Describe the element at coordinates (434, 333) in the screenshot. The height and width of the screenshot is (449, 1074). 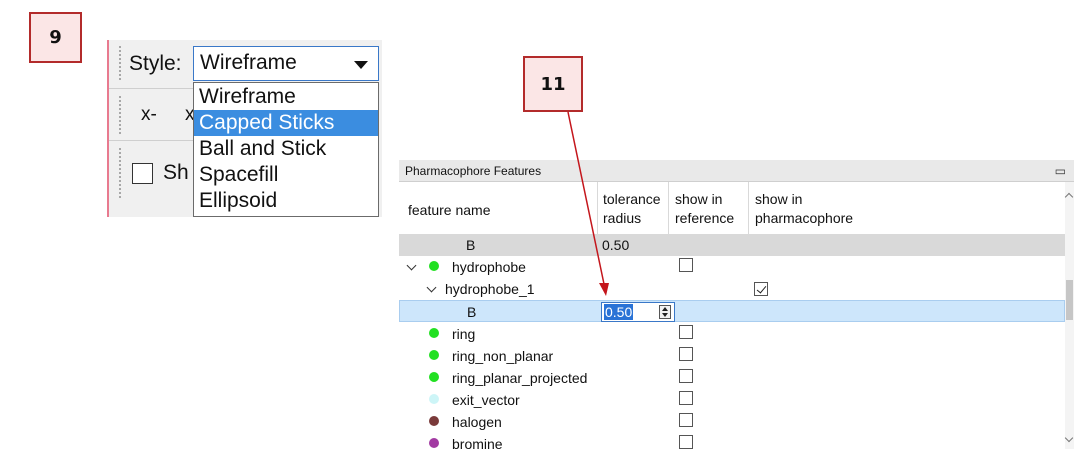
I see `ring-color-icon` at that location.